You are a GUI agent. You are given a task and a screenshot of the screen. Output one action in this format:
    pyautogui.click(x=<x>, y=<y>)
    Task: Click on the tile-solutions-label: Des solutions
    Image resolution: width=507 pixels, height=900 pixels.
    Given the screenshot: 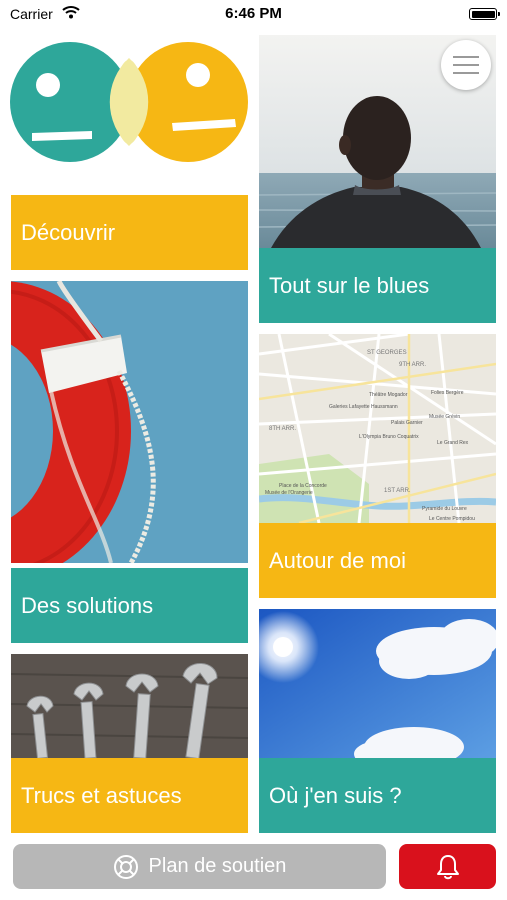 What is the action you would take?
    pyautogui.click(x=129, y=605)
    